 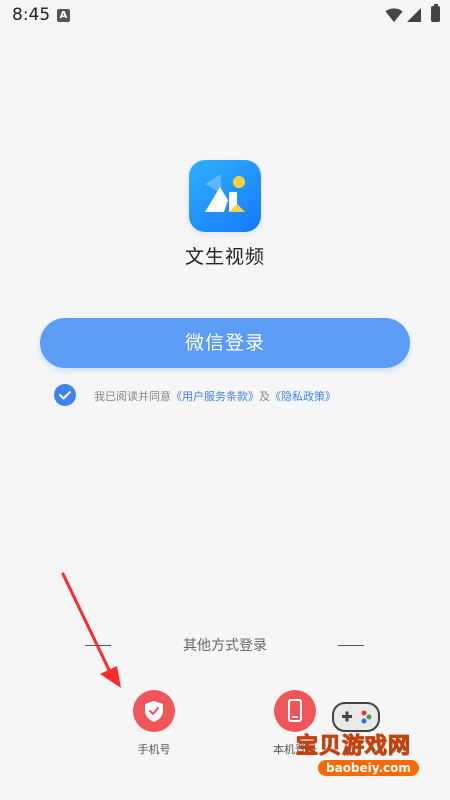 I want to click on agreement-conjunction: 及, so click(x=264, y=396).